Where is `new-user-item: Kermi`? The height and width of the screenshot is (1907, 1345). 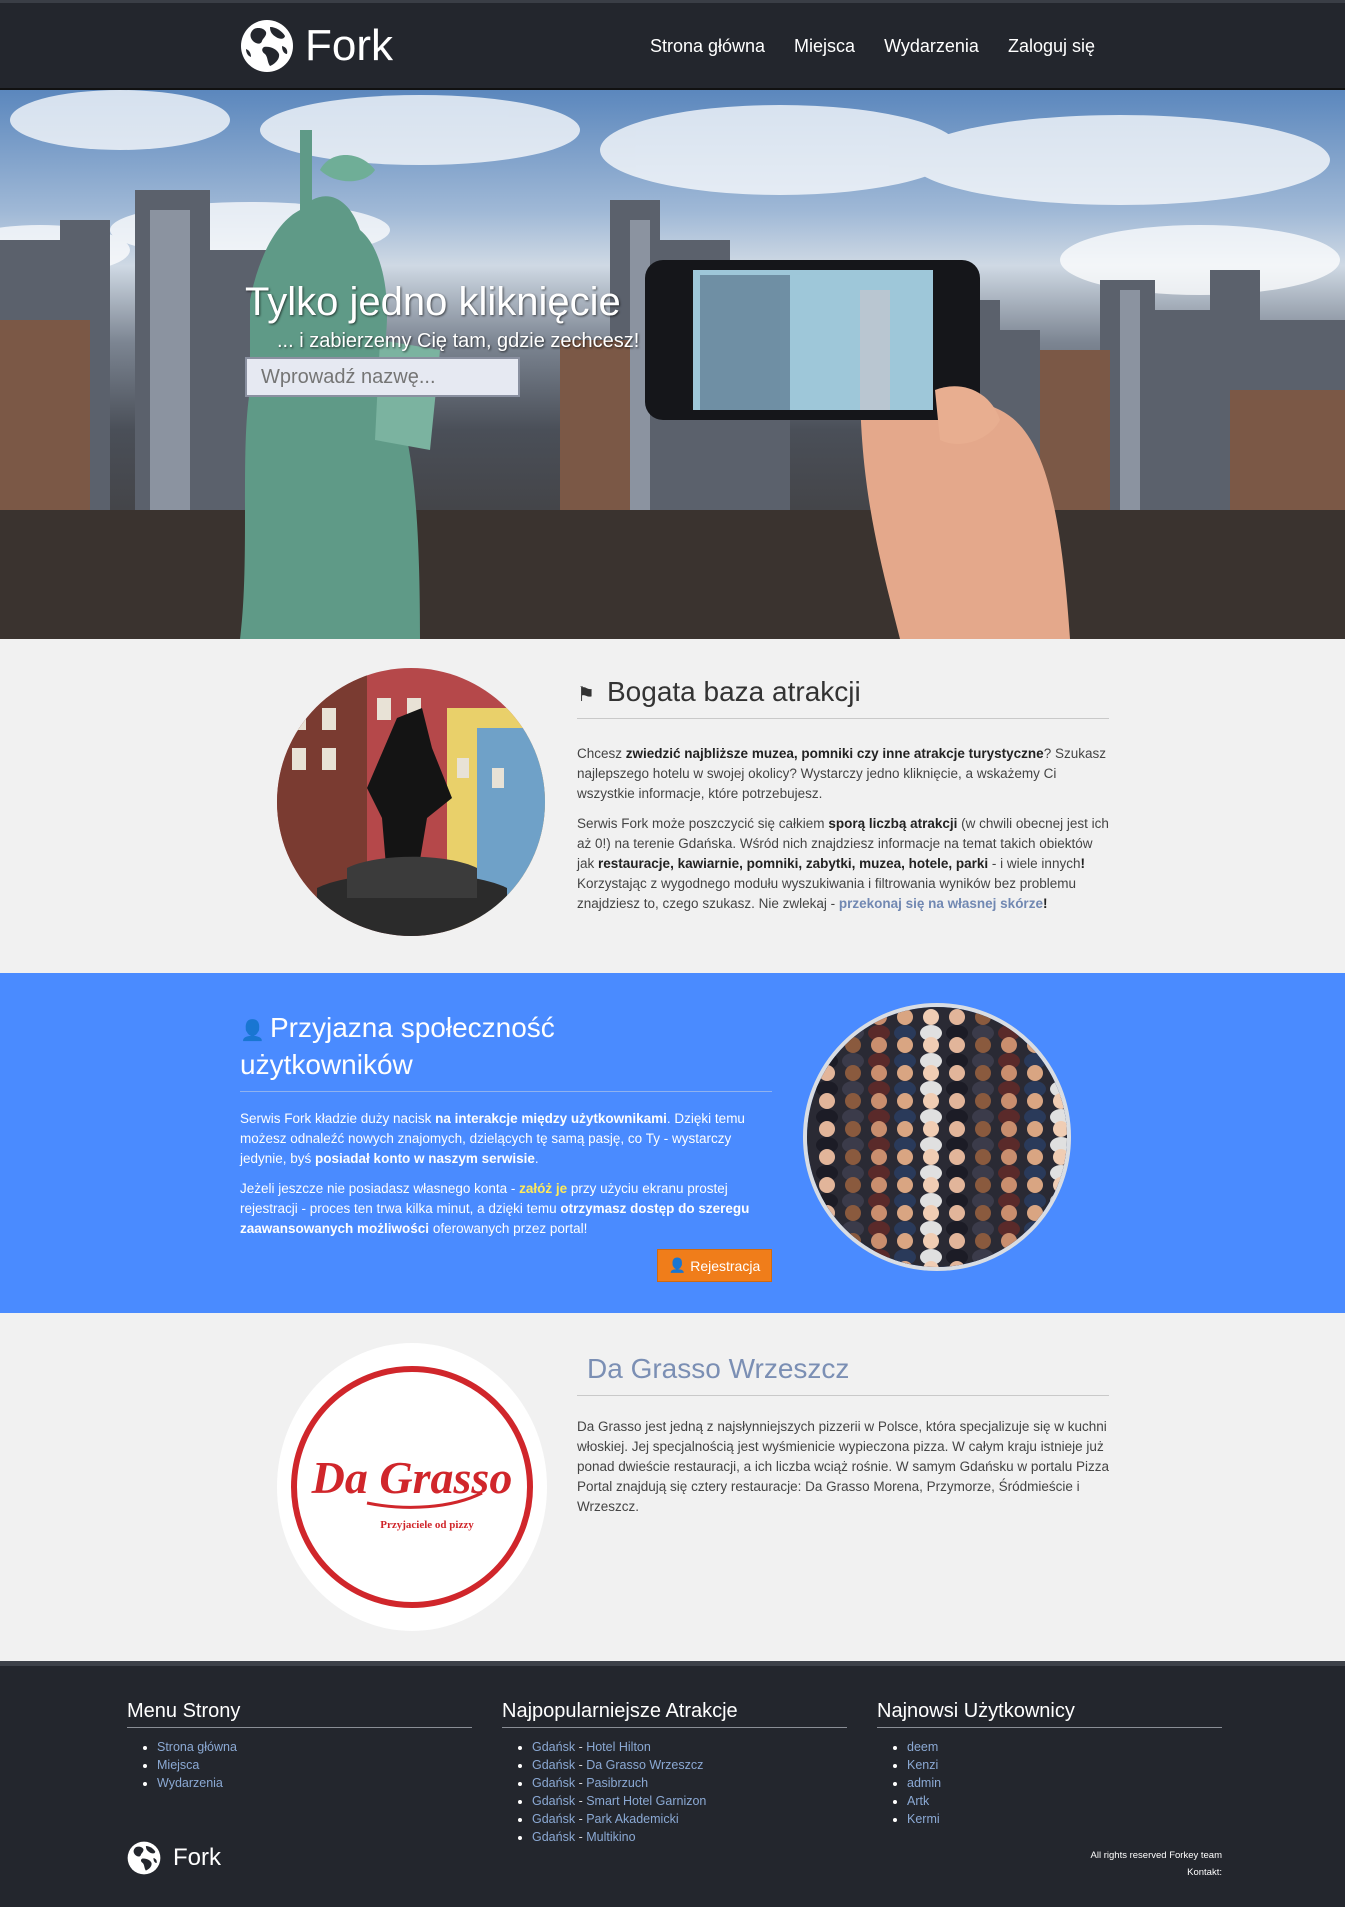 new-user-item: Kermi is located at coordinates (1064, 1819).